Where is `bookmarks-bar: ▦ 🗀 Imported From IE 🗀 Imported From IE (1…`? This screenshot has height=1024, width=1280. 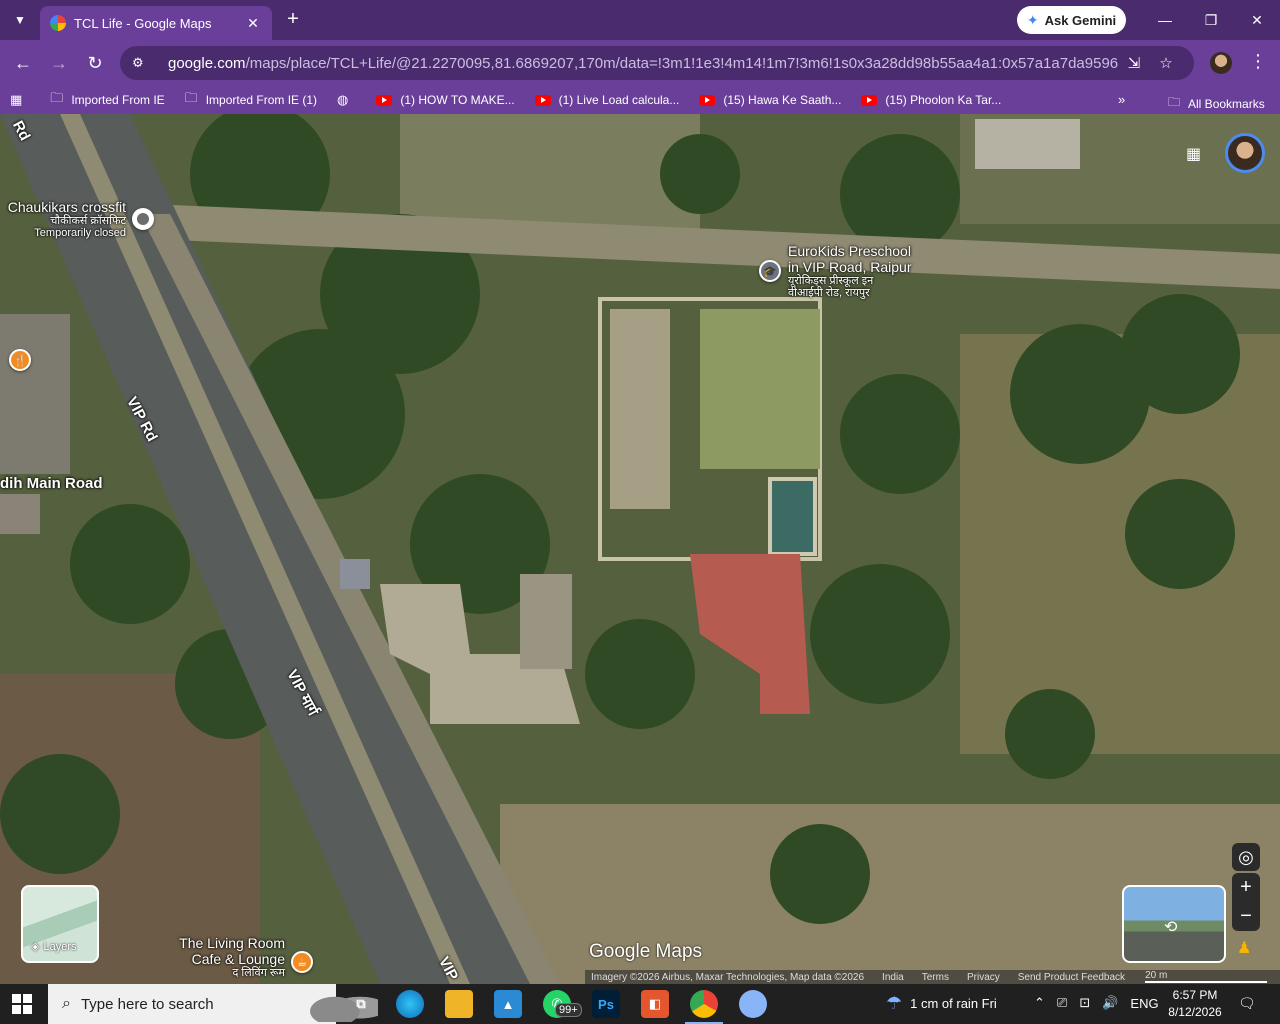 bookmarks-bar: ▦ 🗀 Imported From IE 🗀 Imported From IE (1… is located at coordinates (640, 100).